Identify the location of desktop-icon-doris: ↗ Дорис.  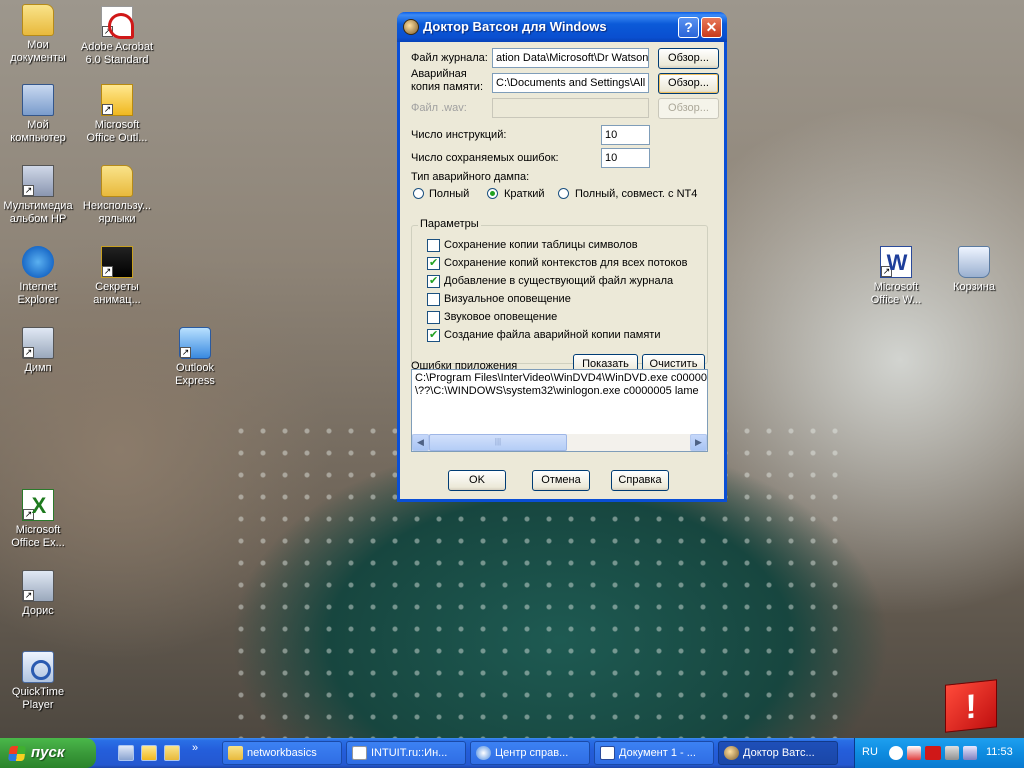
(39, 594).